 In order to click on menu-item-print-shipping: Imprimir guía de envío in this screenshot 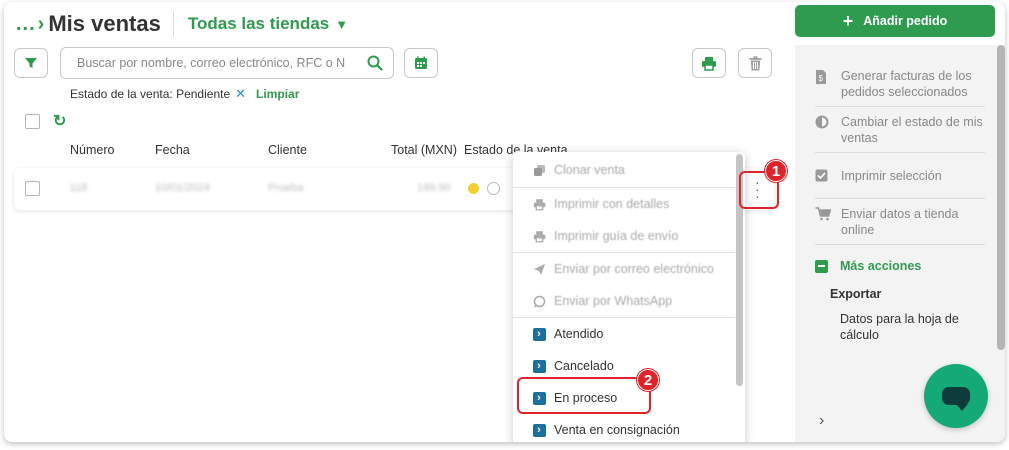, I will do `click(624, 236)`.